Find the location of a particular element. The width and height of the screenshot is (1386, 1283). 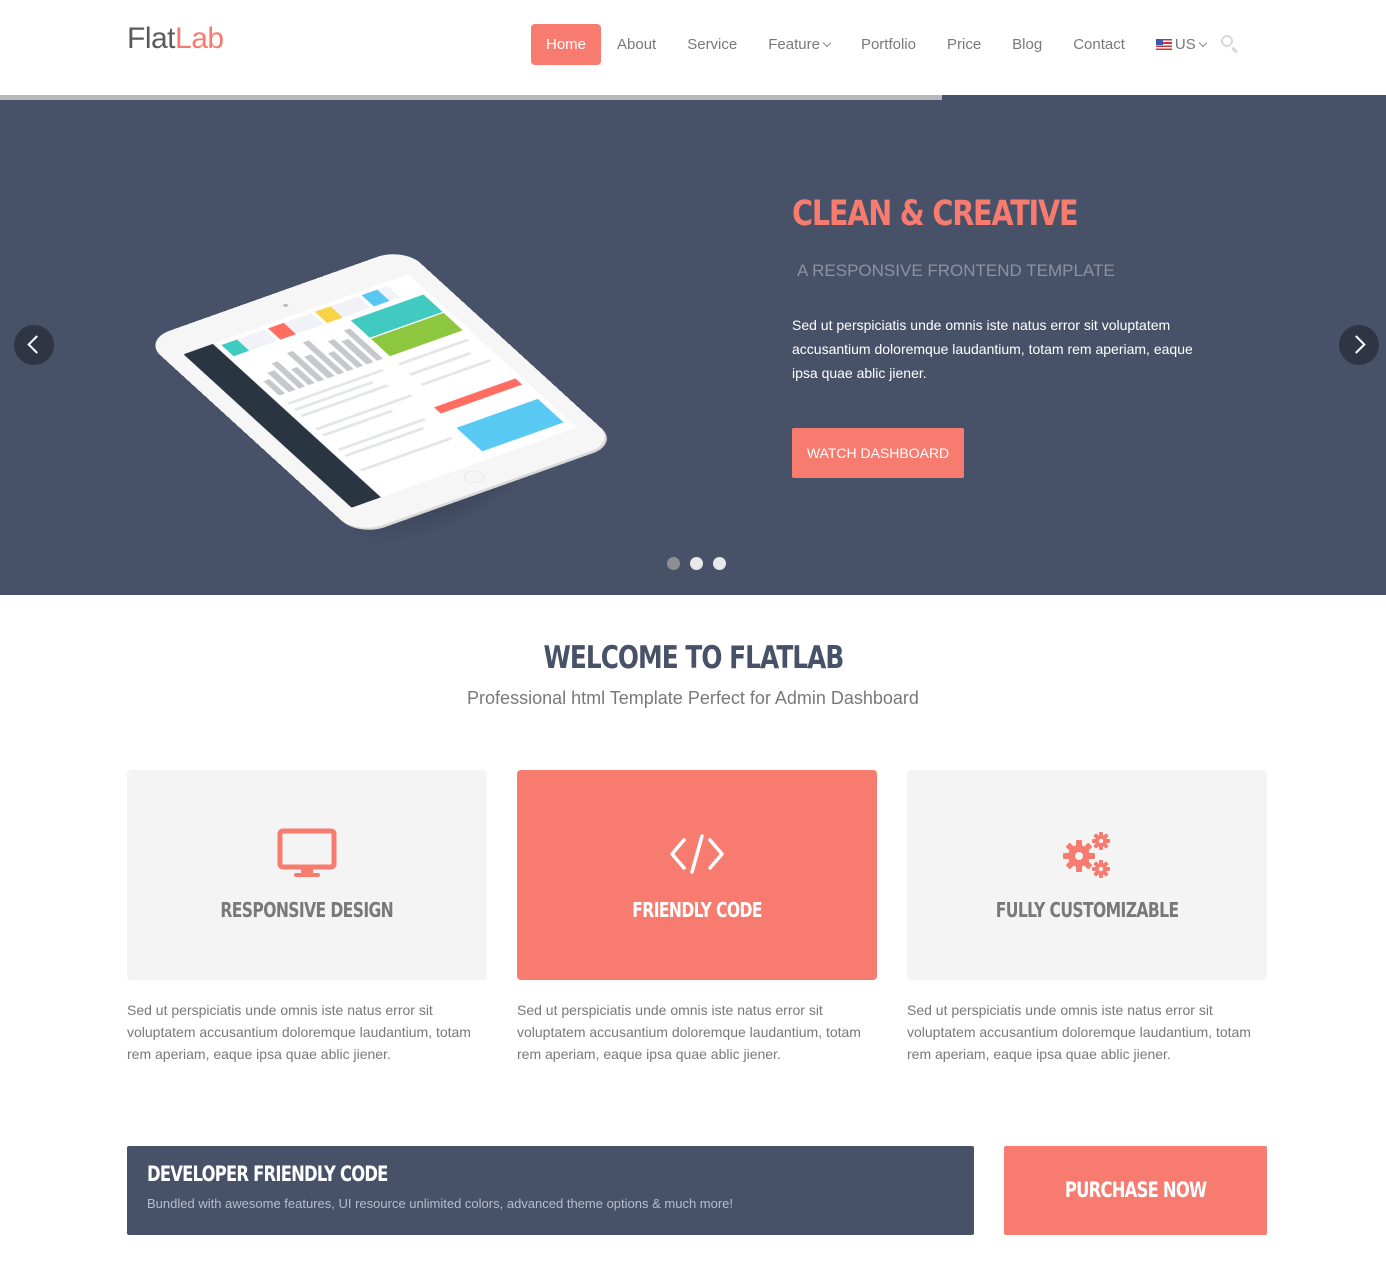

feature-name-text: FULLY CUSTOMIZABLE is located at coordinates (1087, 910).